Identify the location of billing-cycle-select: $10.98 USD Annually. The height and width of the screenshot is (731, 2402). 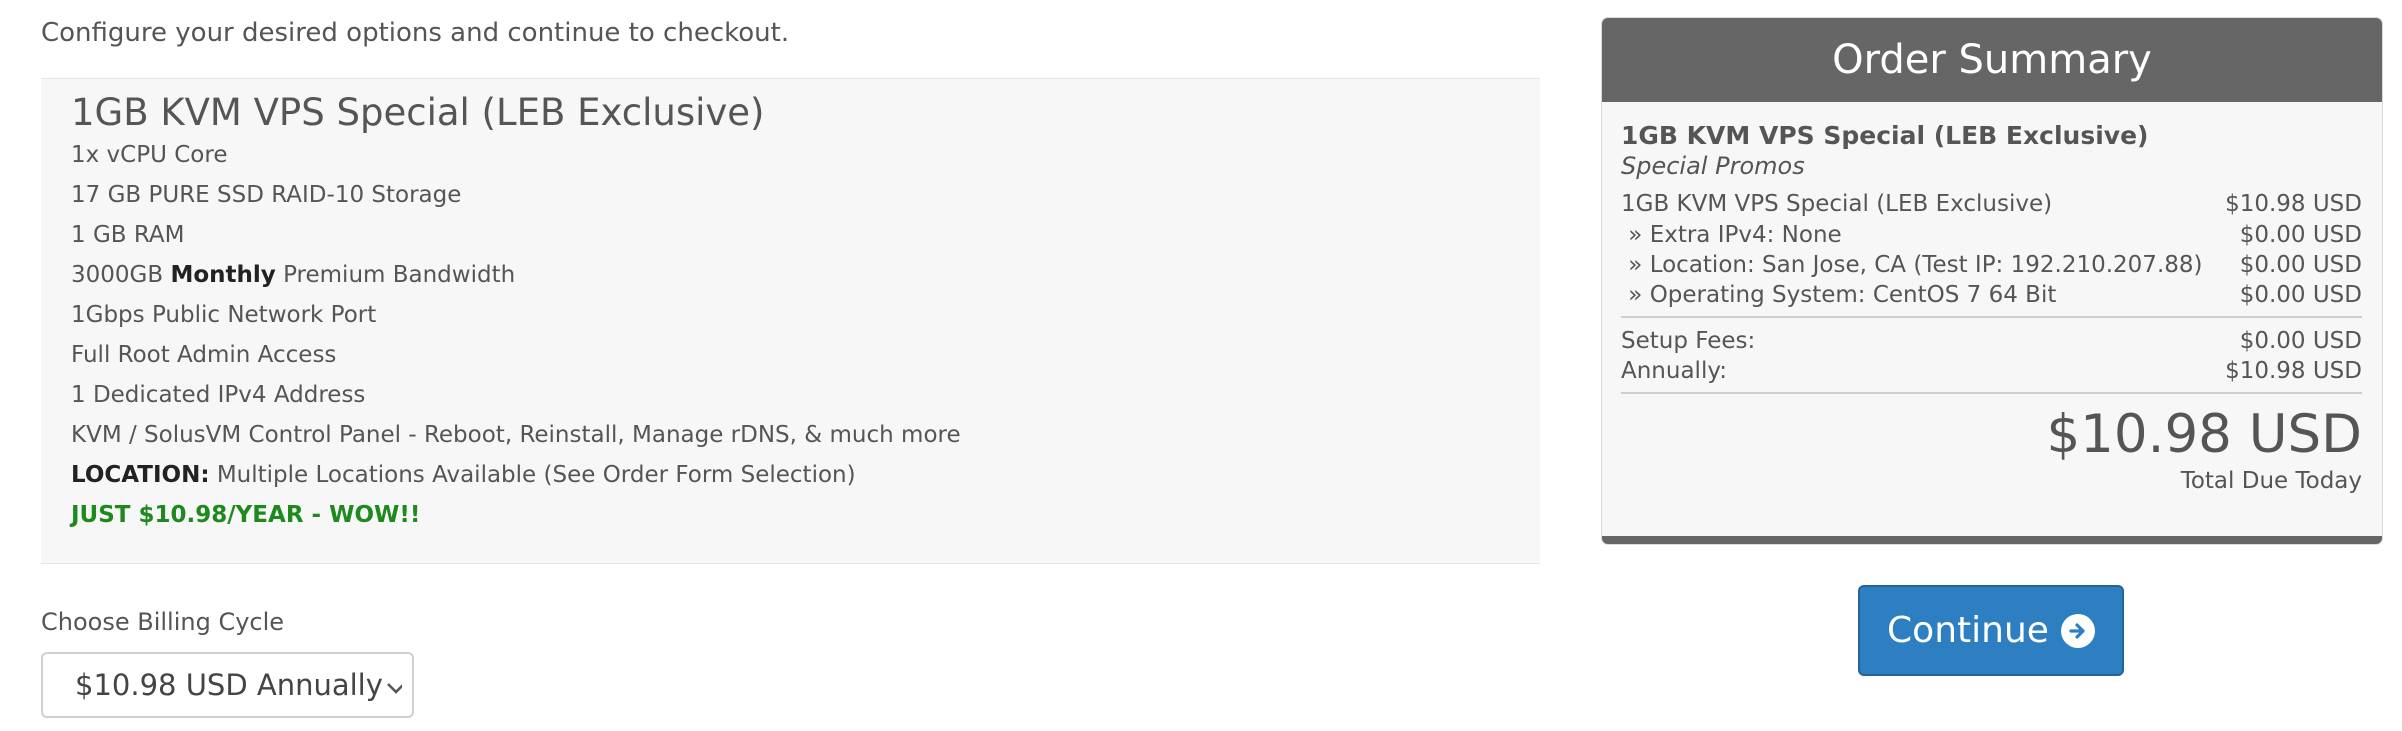
(227, 685).